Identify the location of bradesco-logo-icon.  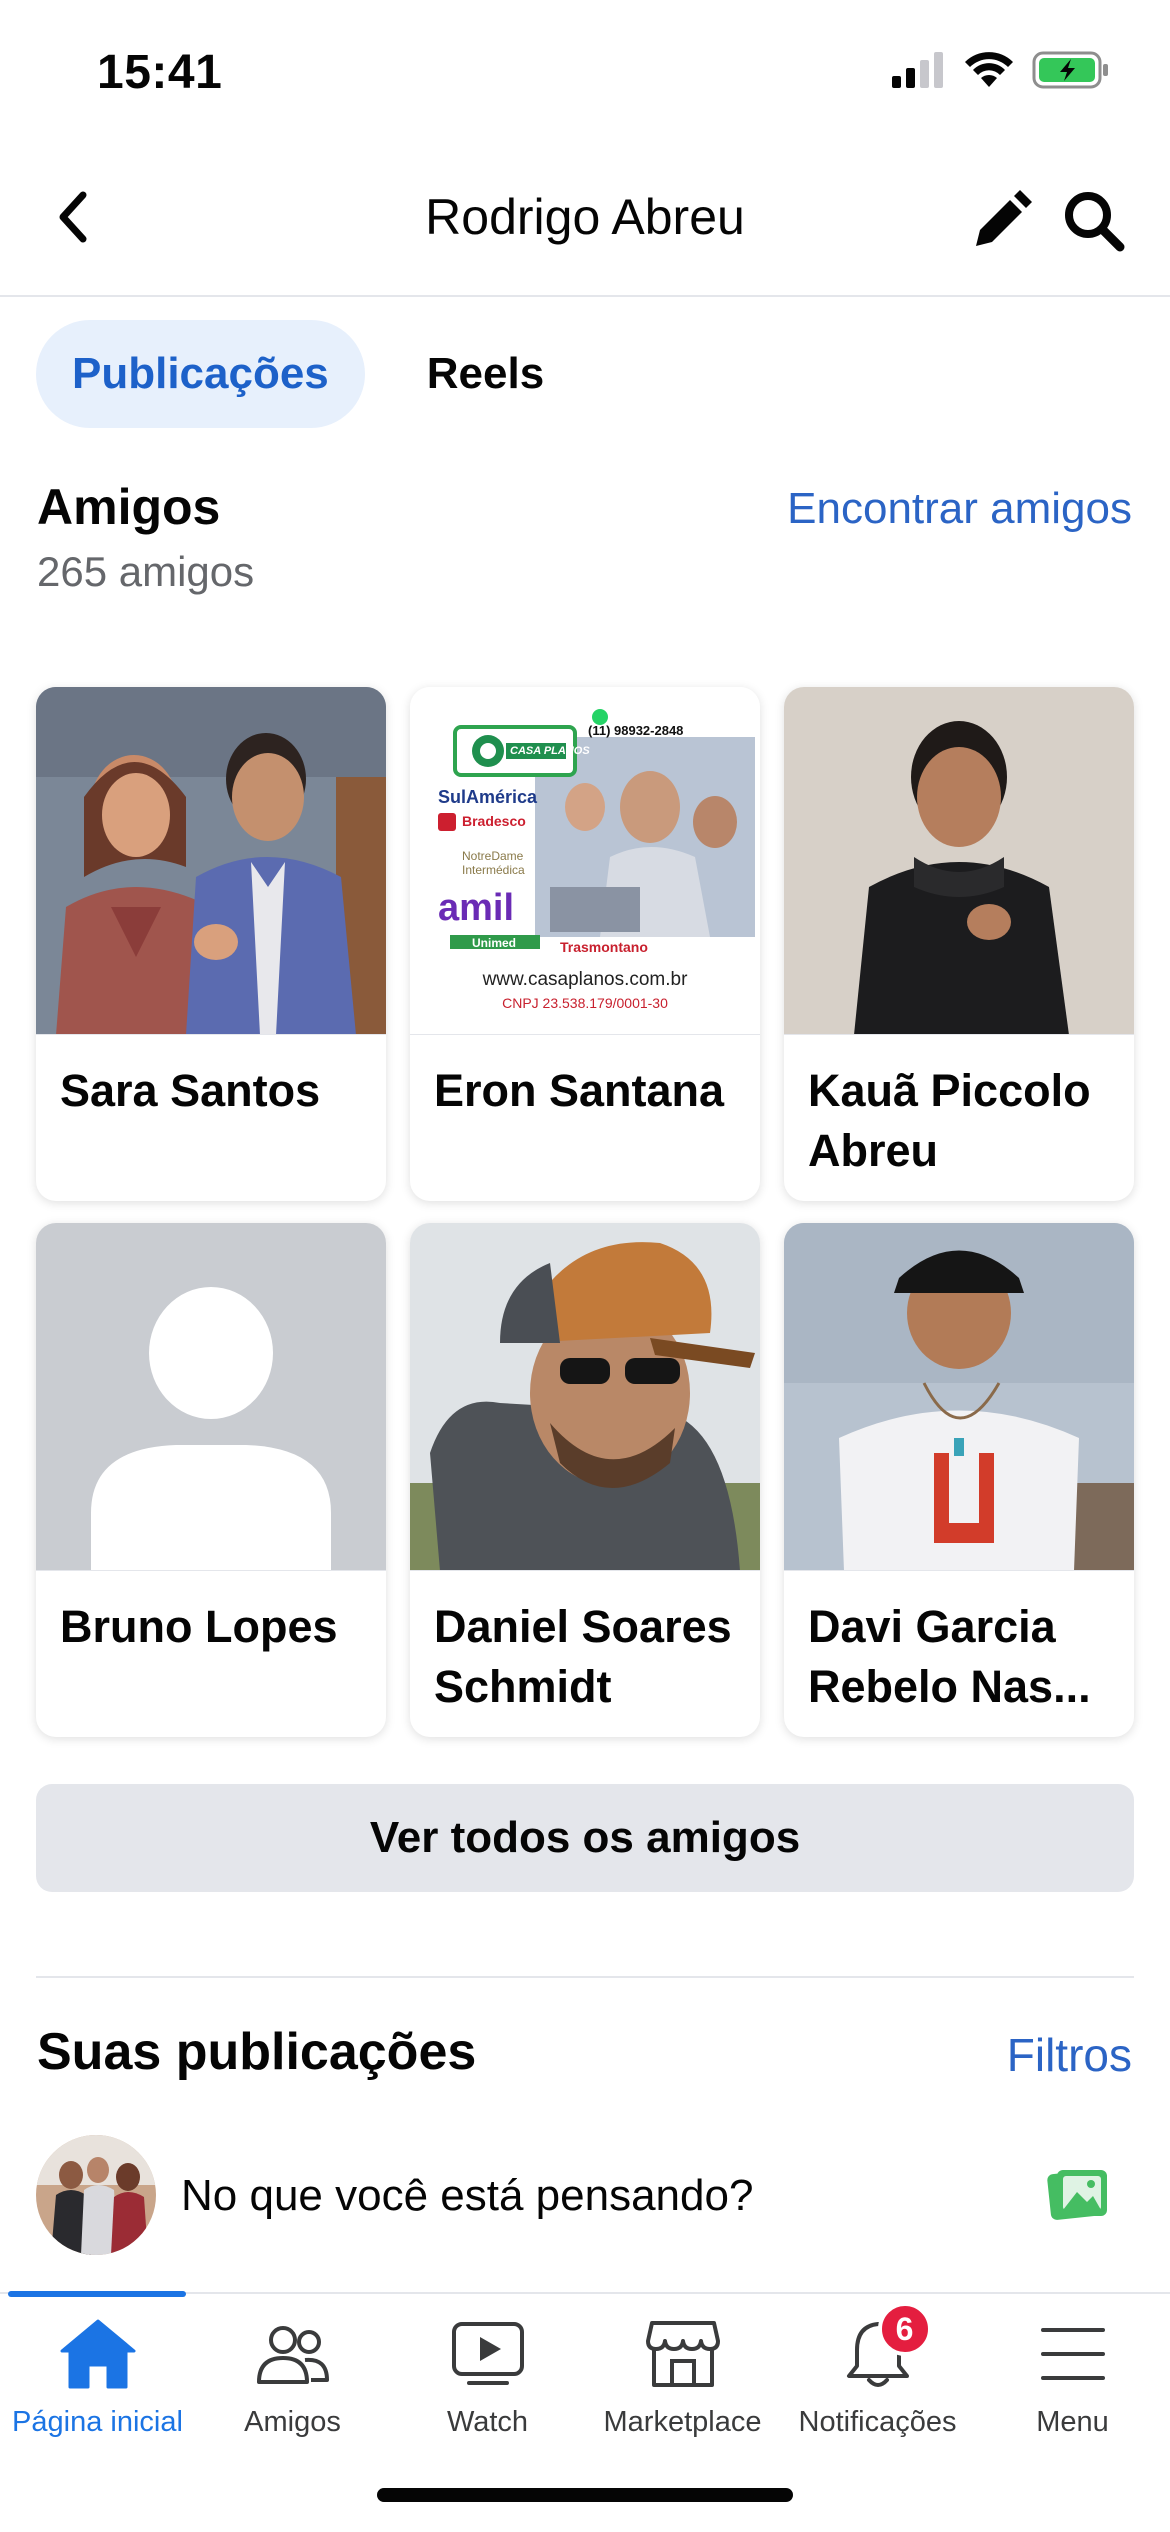
(447, 822).